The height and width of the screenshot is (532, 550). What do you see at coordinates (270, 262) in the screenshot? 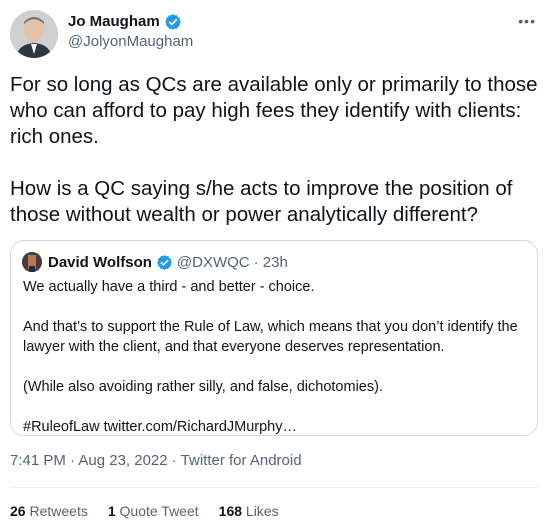
I see `quoted-tweet-time: · 23h` at bounding box center [270, 262].